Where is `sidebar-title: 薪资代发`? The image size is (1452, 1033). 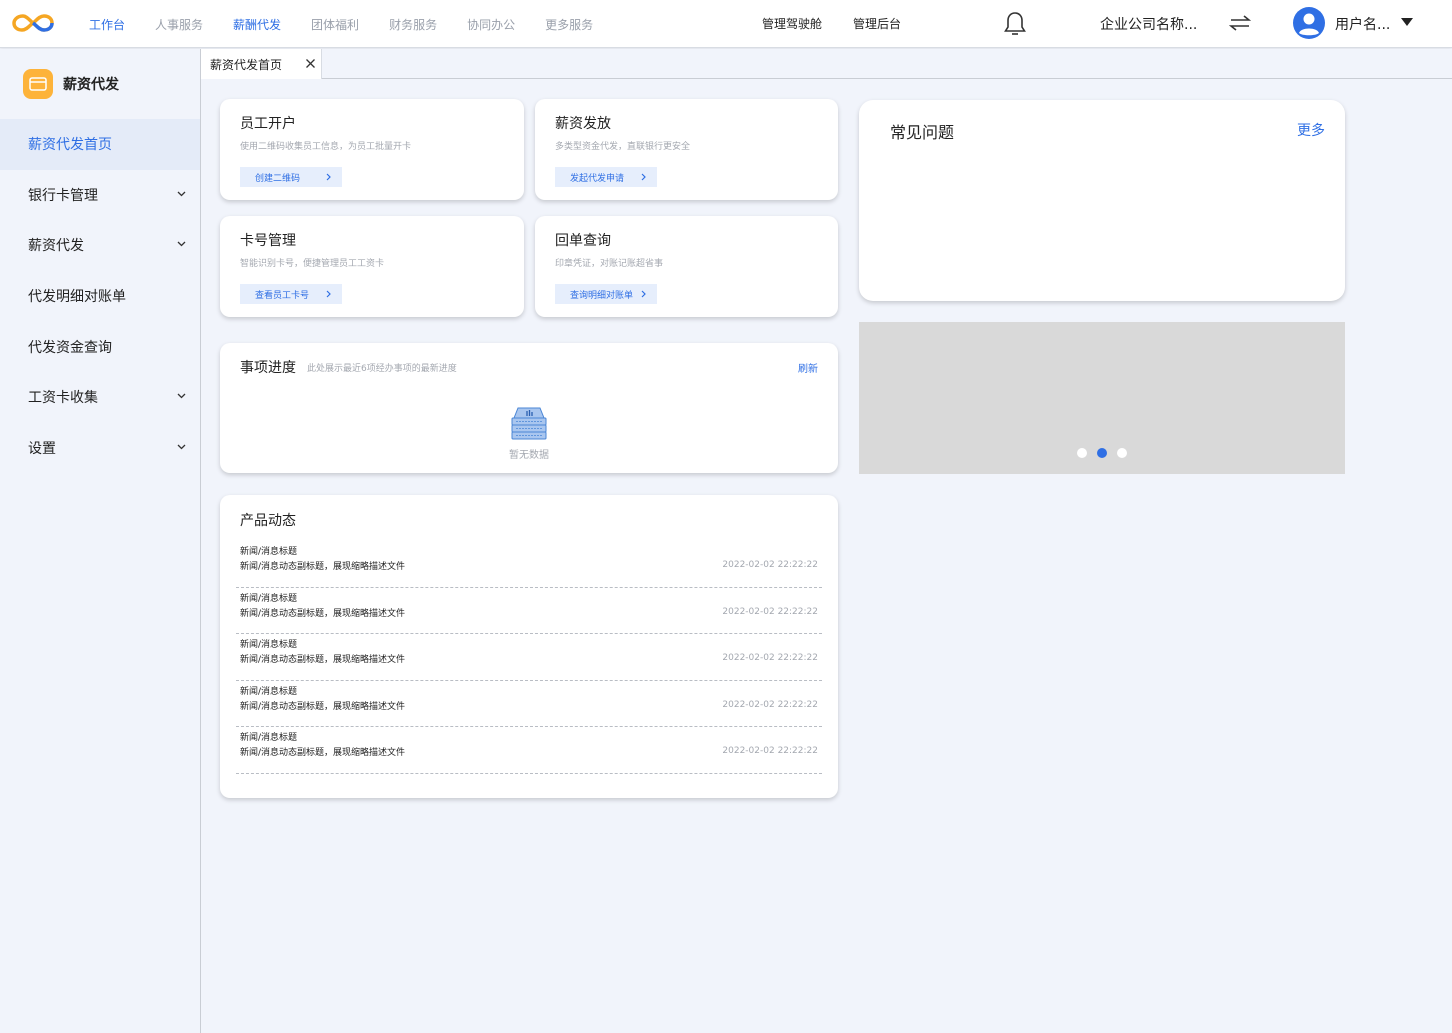
sidebar-title: 薪资代发 is located at coordinates (91, 85).